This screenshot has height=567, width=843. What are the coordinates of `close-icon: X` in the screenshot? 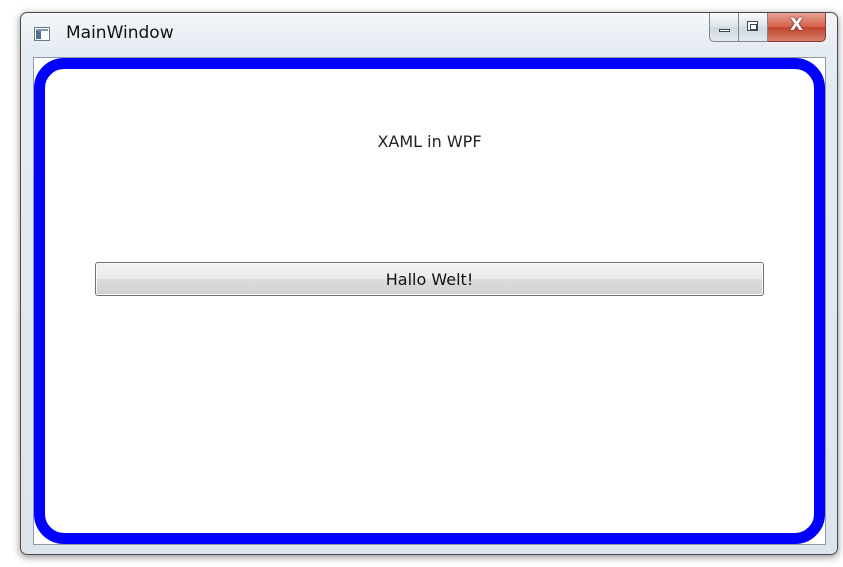 It's located at (796, 25).